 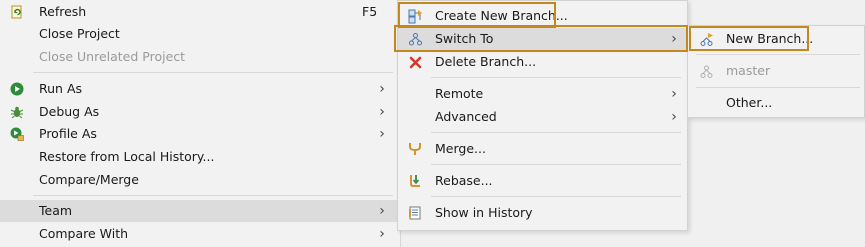 I want to click on menu-item-run-as: Run As ›, so click(x=200, y=89).